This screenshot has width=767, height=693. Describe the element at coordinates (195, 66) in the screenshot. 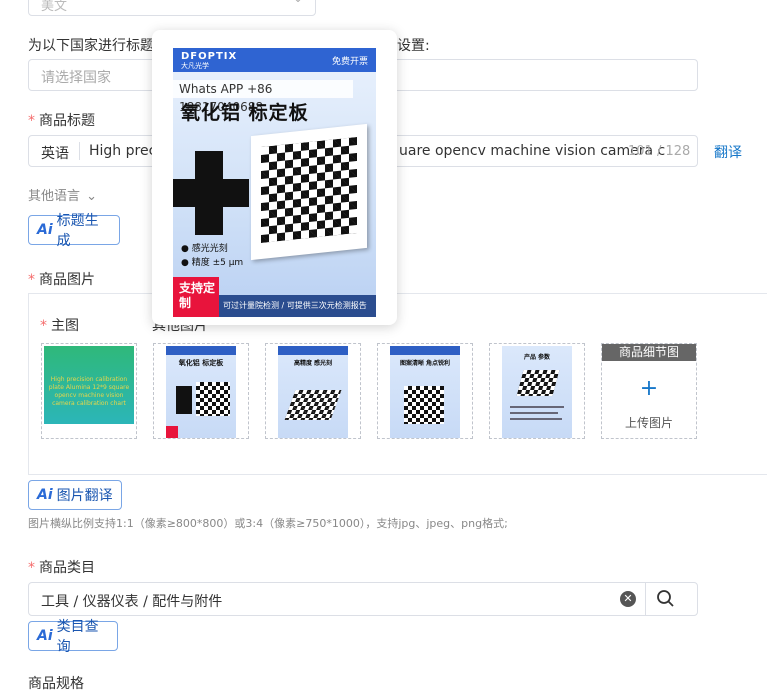

I see `poster-brand-cn: 大凡光学` at that location.